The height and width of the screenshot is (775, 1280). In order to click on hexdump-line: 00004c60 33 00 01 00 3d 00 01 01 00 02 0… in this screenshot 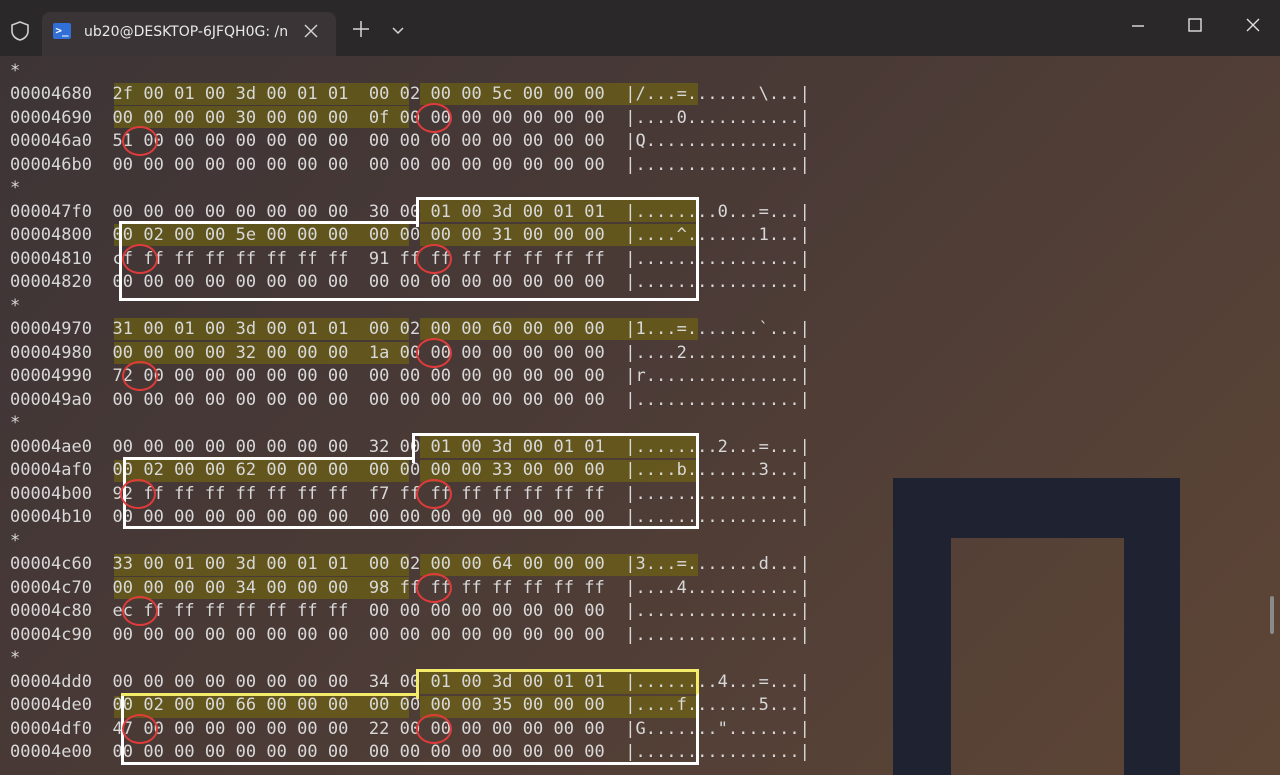, I will do `click(410, 564)`.